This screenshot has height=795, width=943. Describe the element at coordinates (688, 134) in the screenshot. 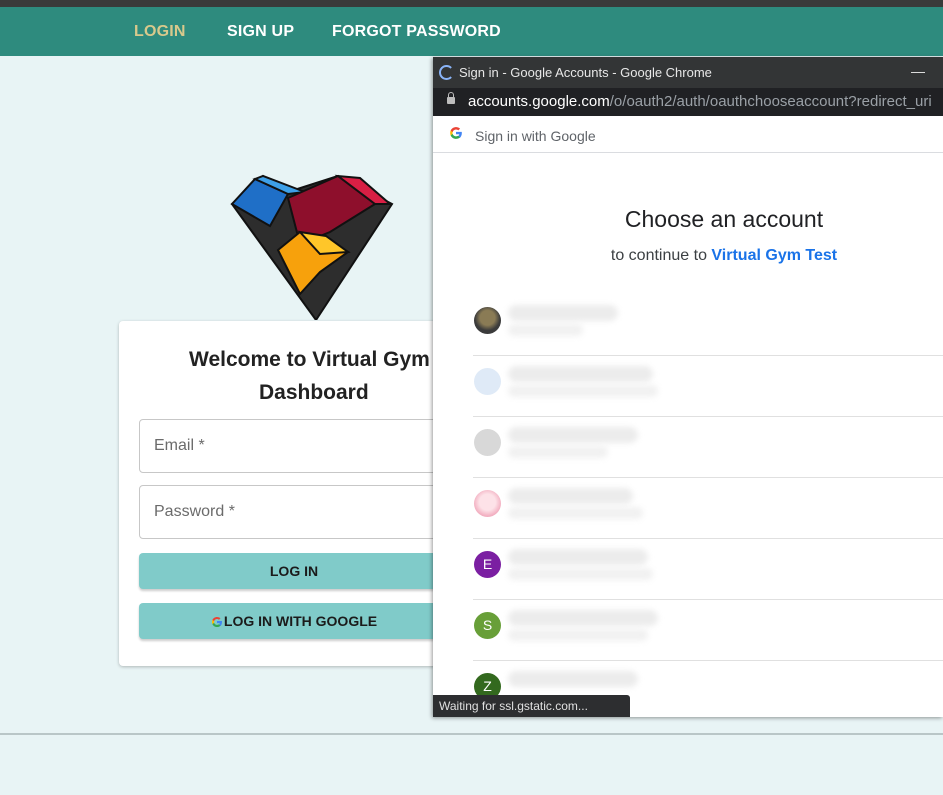

I see `google-header: Sign in with Google` at that location.